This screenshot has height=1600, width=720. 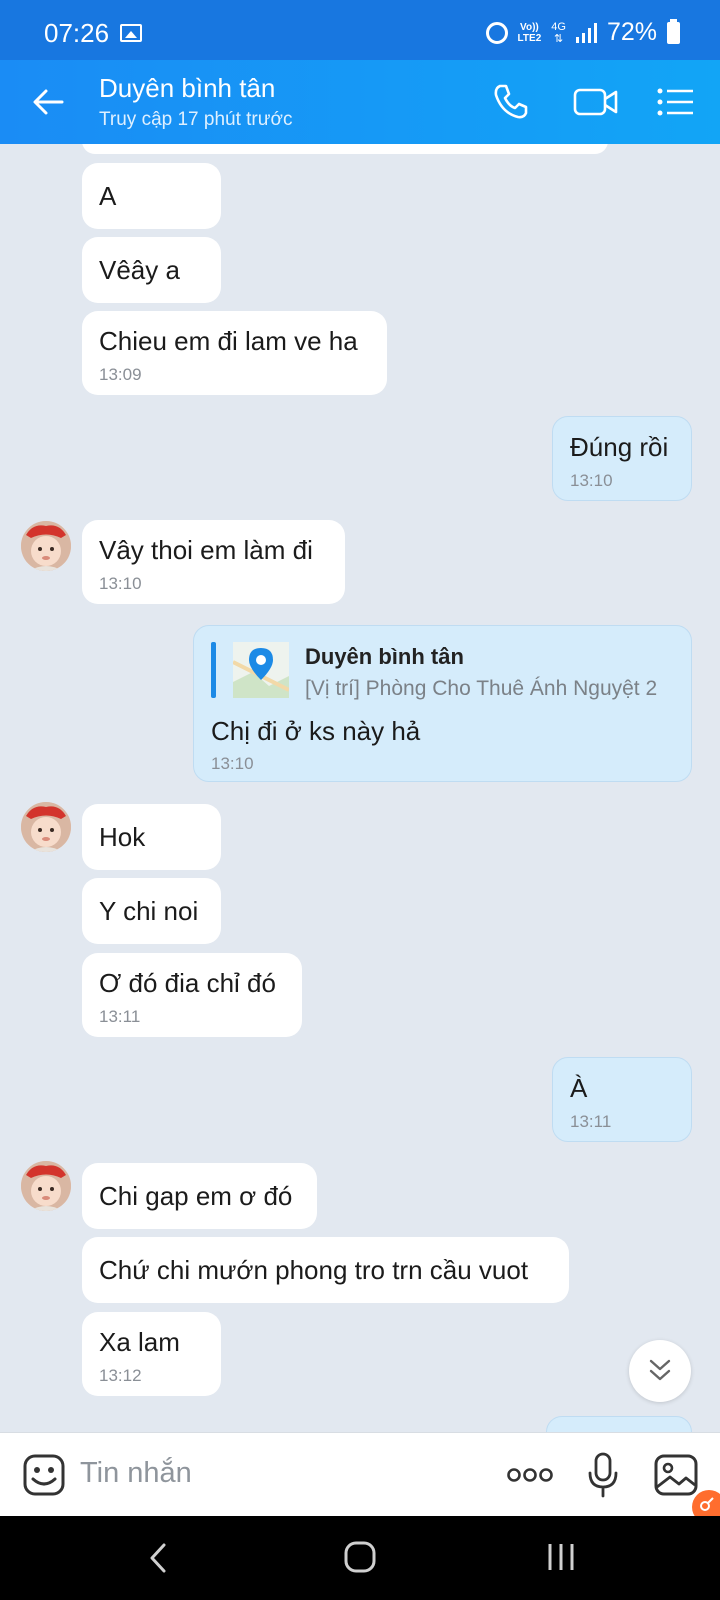 I want to click on message-bubble-contact: Vây thoi em làm đi 13:10, so click(x=213, y=562).